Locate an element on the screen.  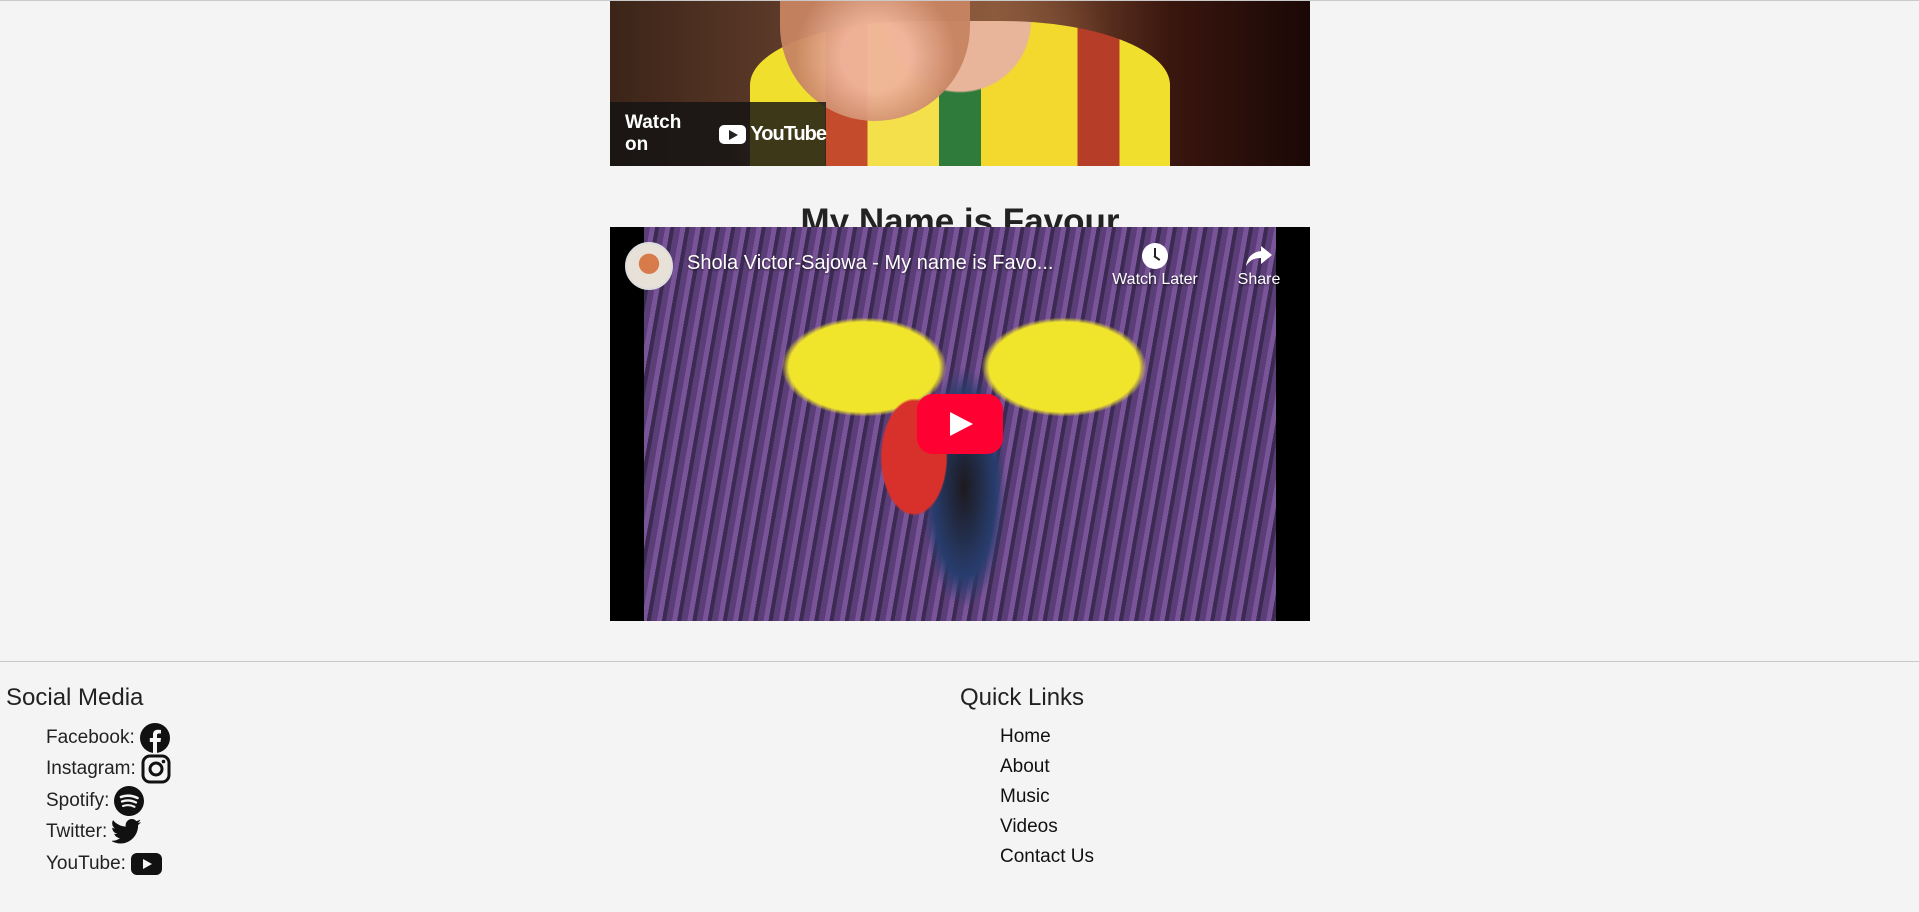
youtube-logo: YouTube is located at coordinates (773, 134).